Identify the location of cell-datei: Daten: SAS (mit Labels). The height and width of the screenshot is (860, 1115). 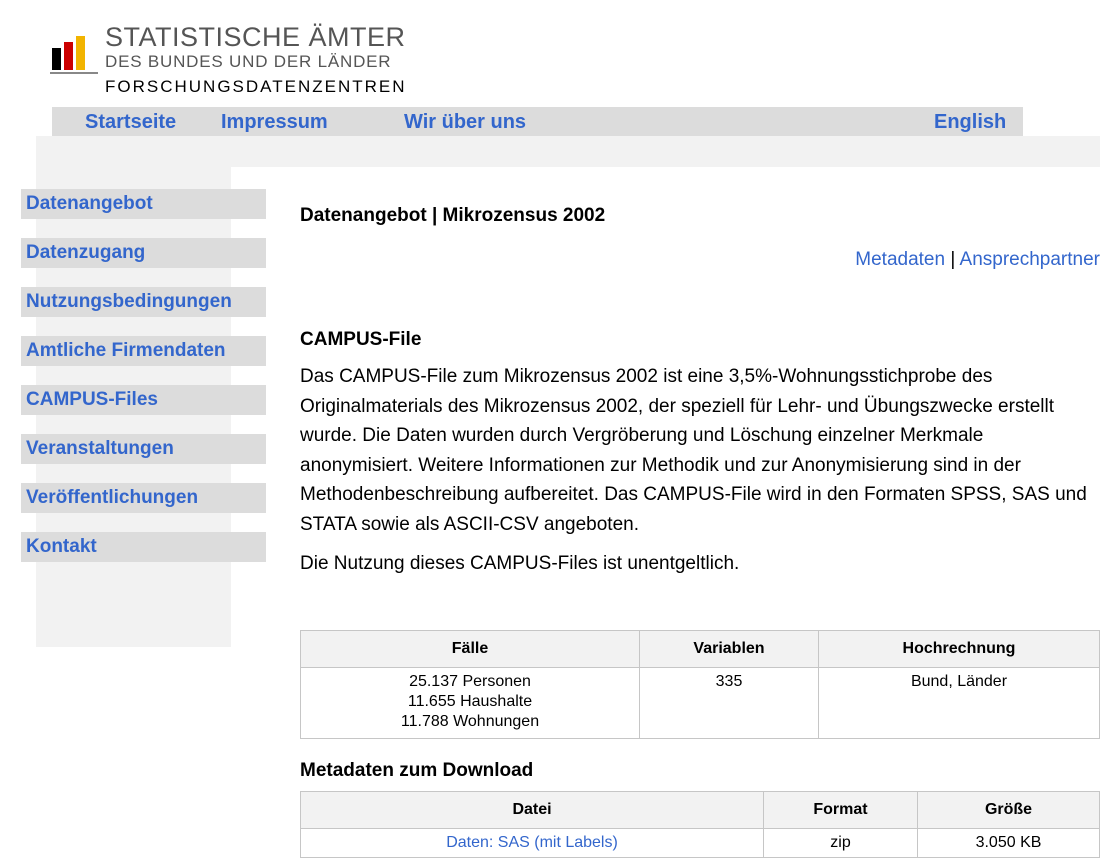
(532, 843).